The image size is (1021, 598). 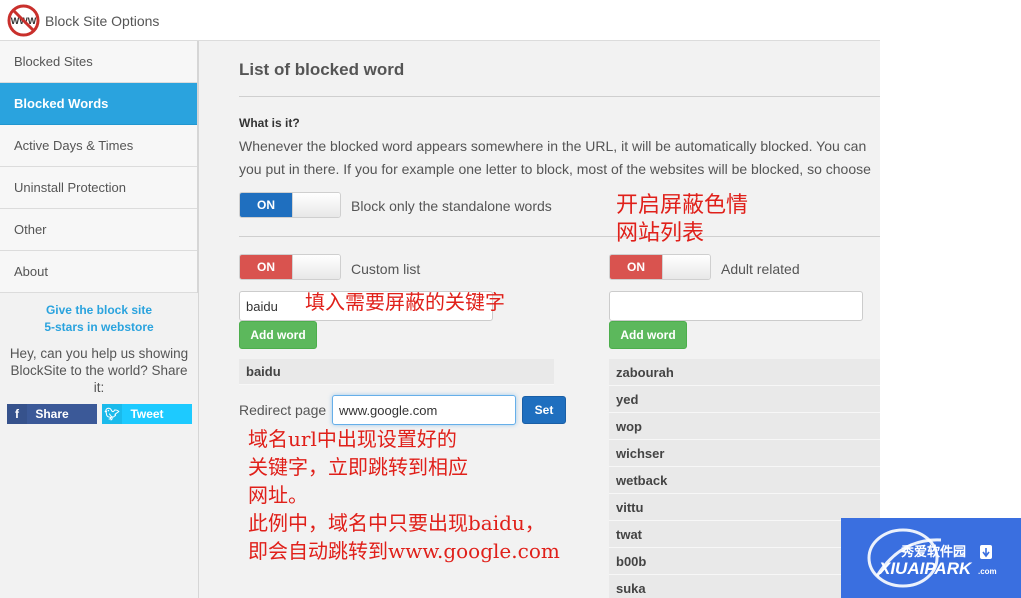 I want to click on redirect-annotation-line3: 网址。, so click(x=278, y=495).